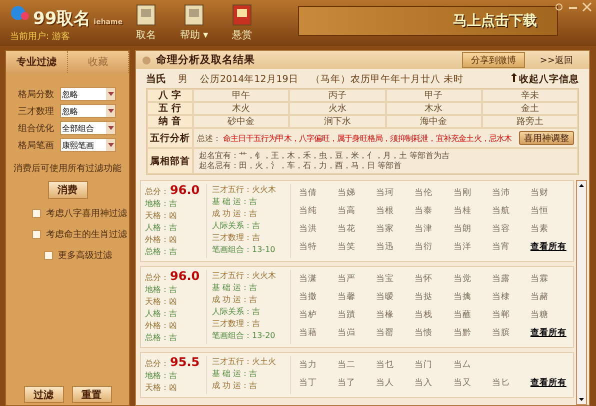  What do you see at coordinates (511, 211) in the screenshot?
I see `name-link: 当航` at bounding box center [511, 211].